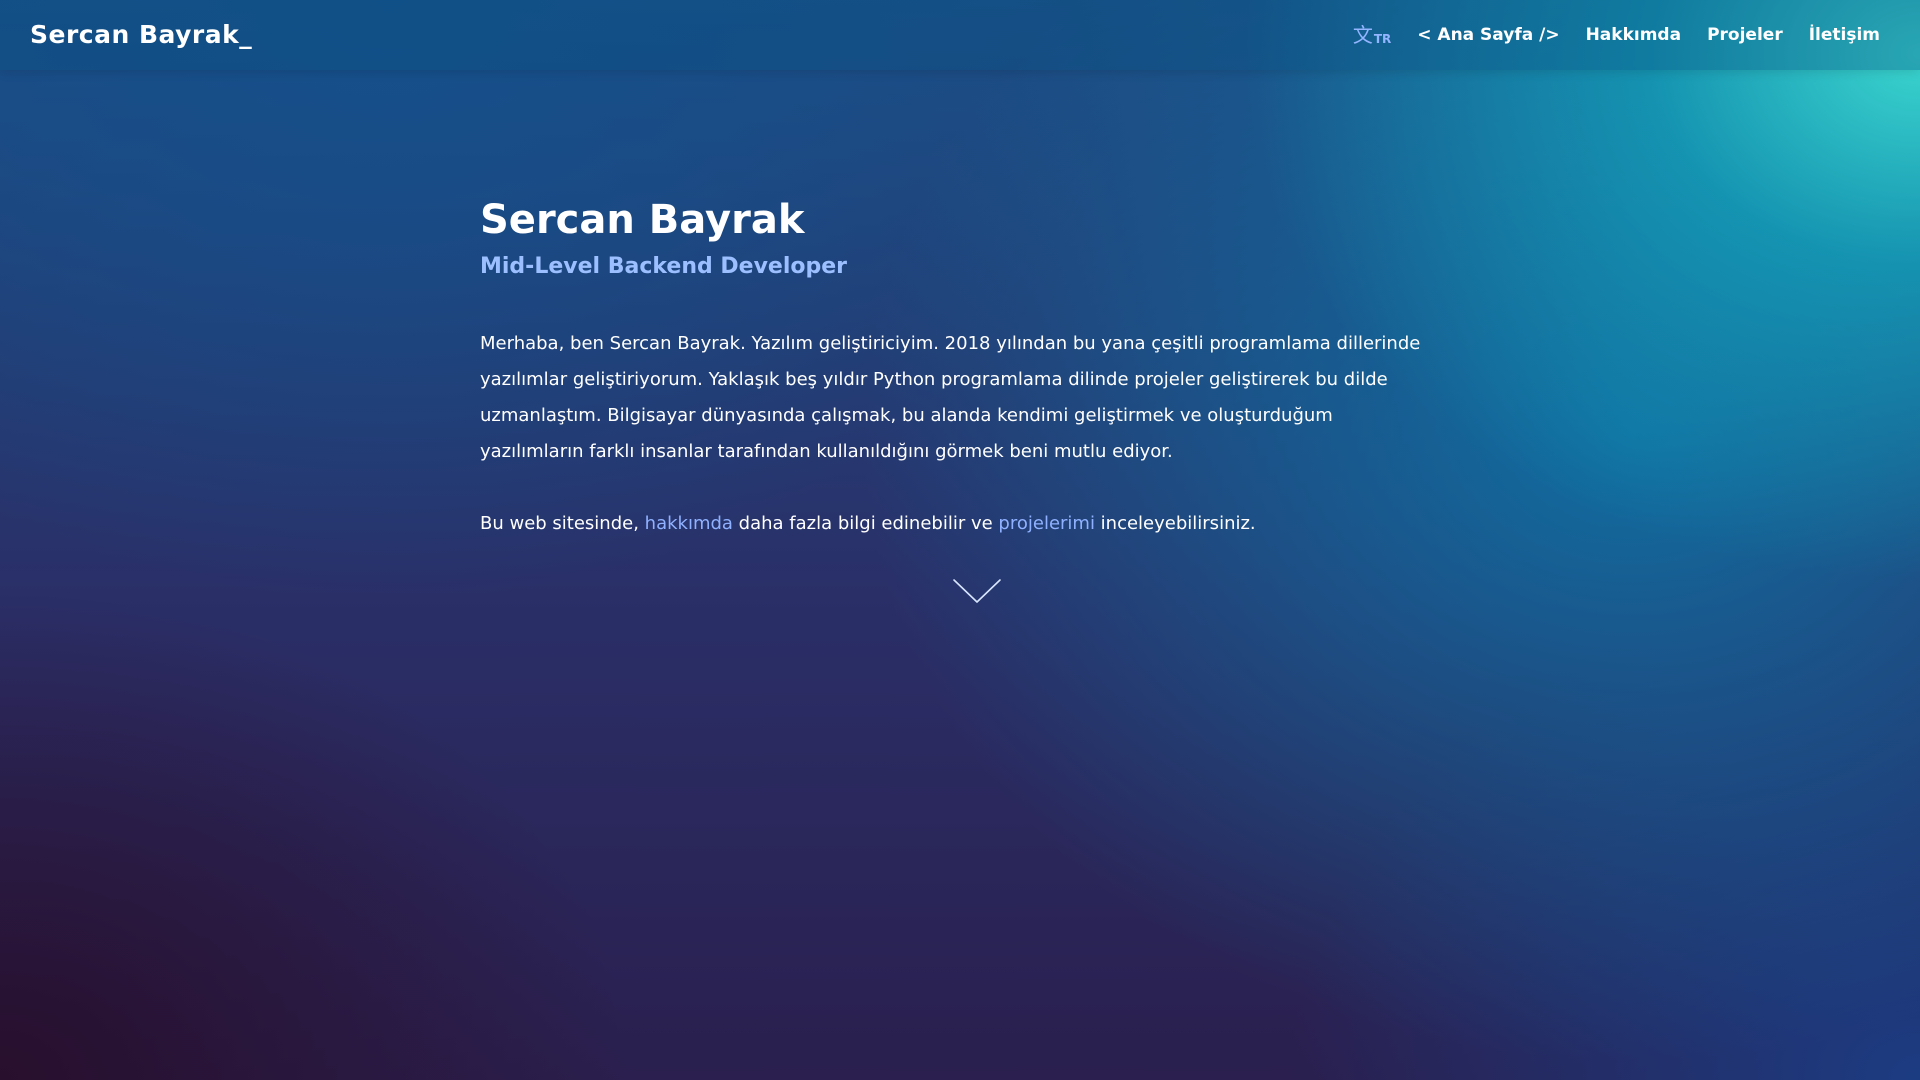 This screenshot has height=1080, width=1920. I want to click on scroll-down-button, so click(977, 591).